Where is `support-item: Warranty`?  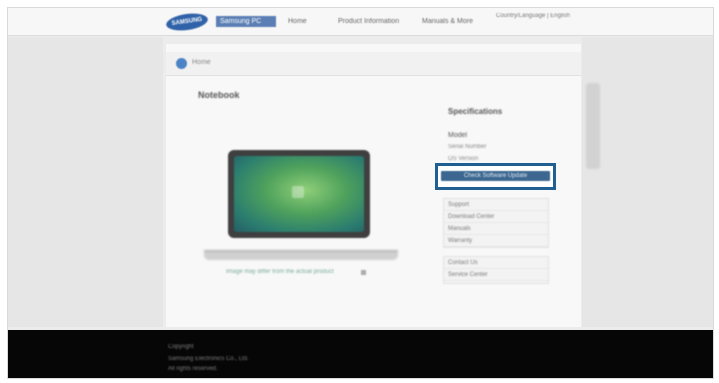 support-item: Warranty is located at coordinates (496, 241).